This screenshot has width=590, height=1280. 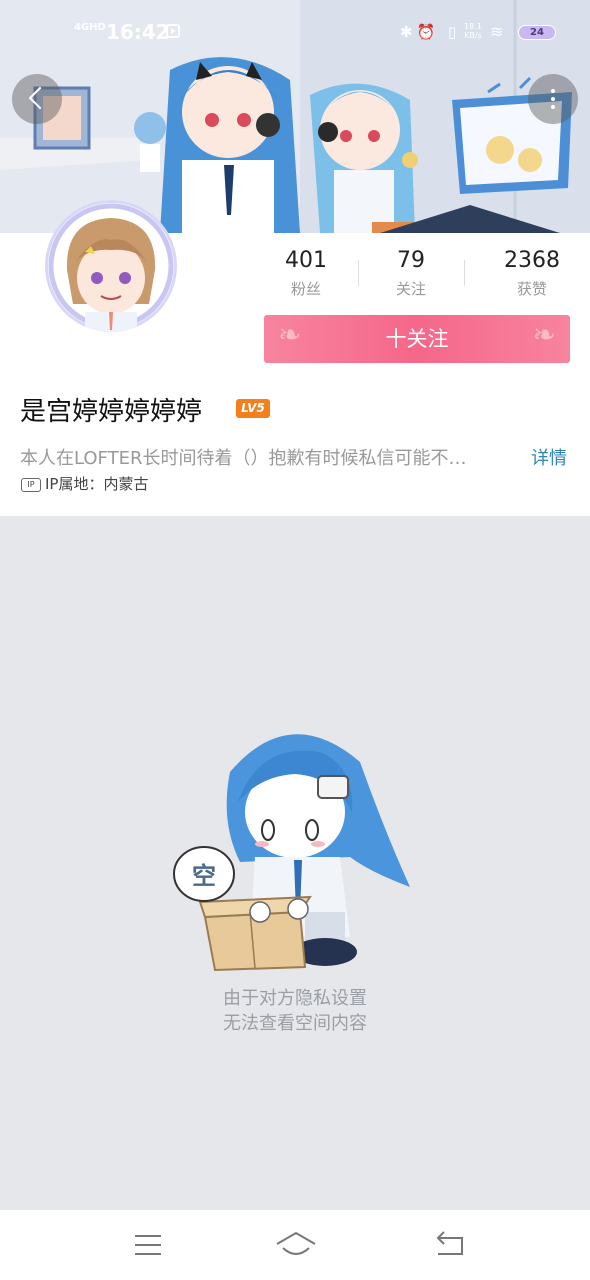 I want to click on network-indicator: 4GHD, so click(x=90, y=27).